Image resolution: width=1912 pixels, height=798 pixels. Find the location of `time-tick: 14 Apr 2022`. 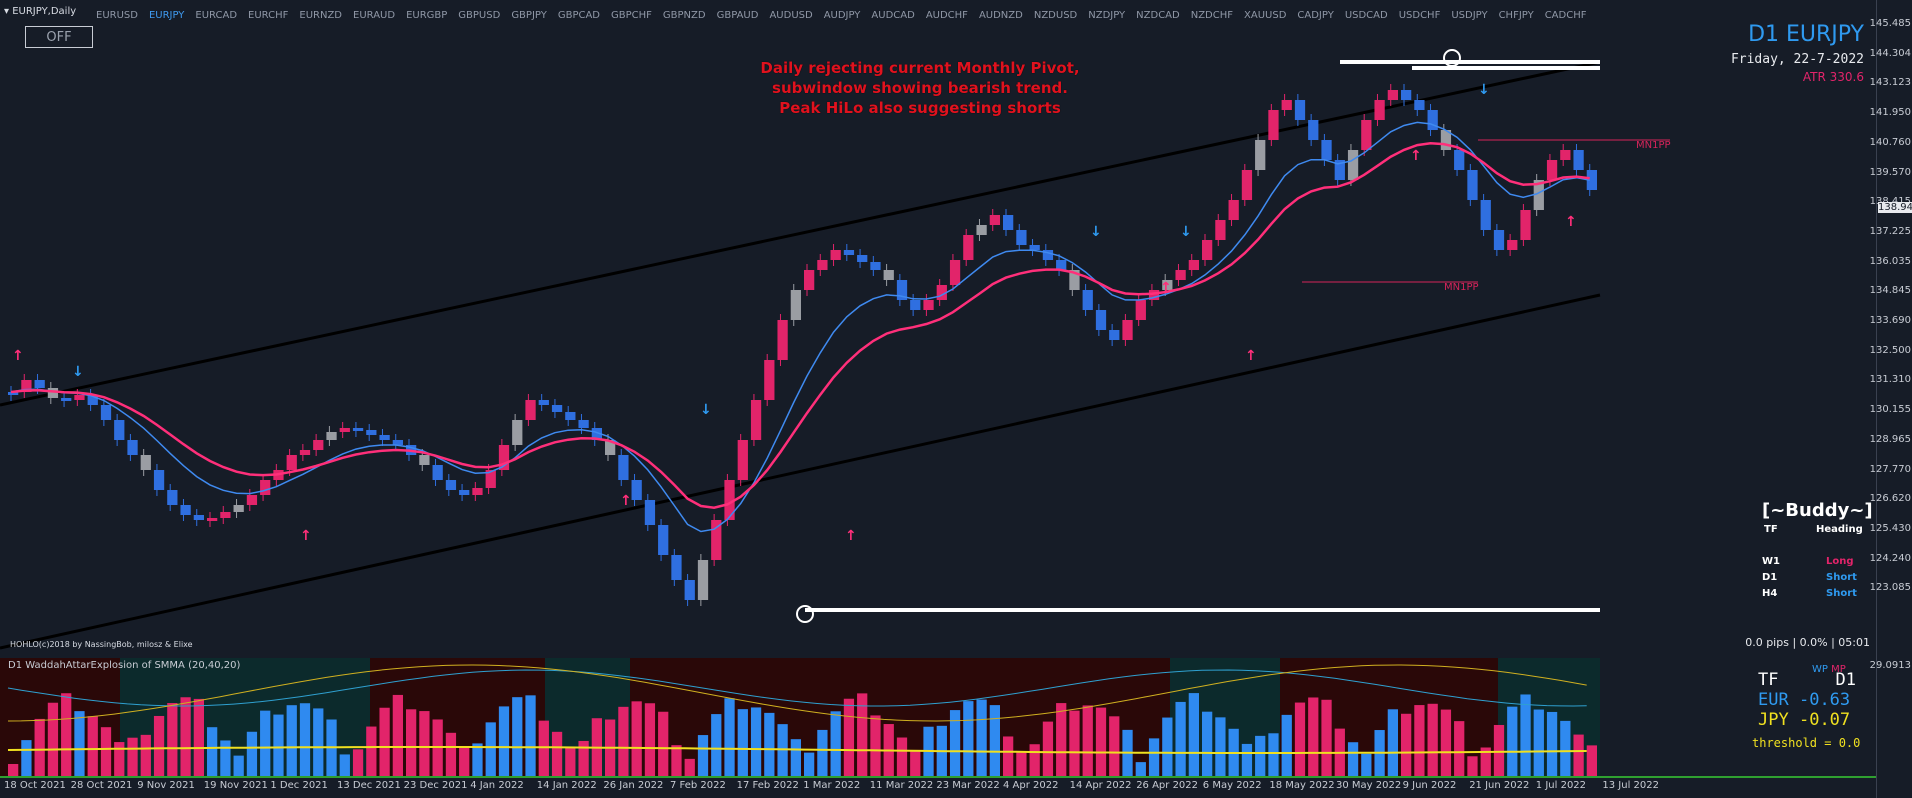

time-tick: 14 Apr 2022 is located at coordinates (1100, 785).